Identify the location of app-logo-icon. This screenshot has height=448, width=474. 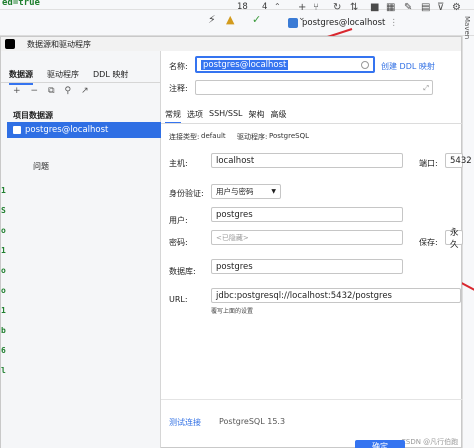
(10, 44).